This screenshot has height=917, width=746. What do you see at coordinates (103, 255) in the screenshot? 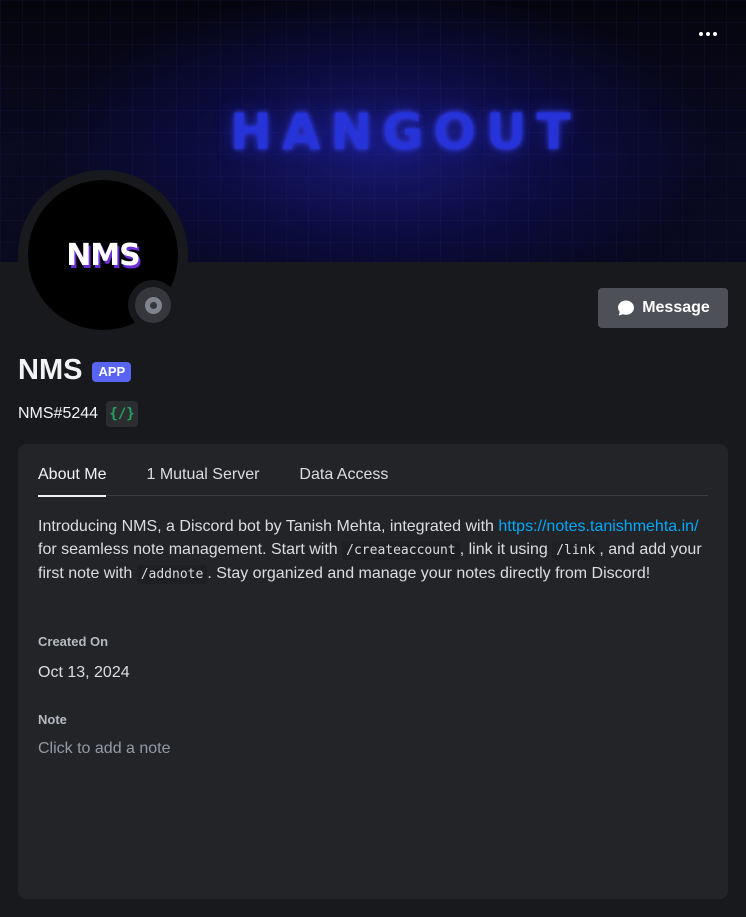
I see `avatar-logo: NMS` at bounding box center [103, 255].